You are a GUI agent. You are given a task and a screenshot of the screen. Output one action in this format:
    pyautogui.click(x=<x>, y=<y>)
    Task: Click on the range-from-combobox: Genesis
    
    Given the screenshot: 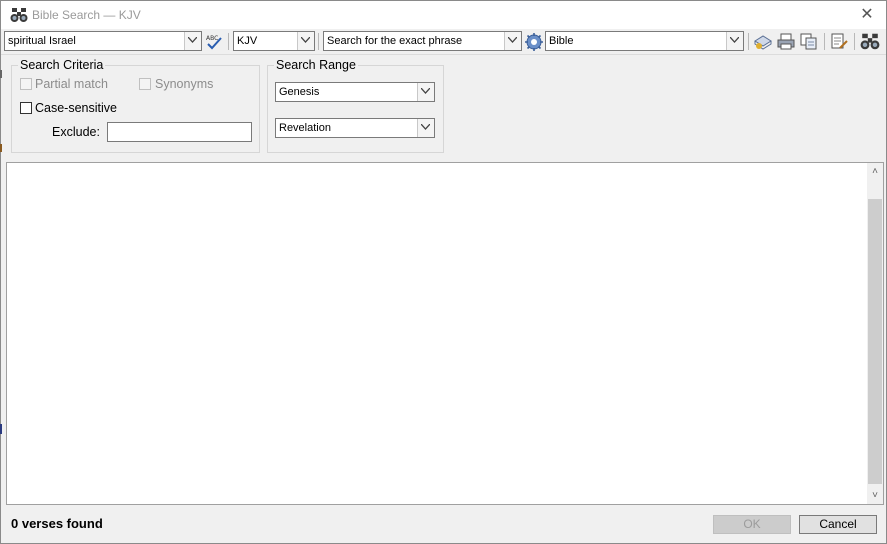 What is the action you would take?
    pyautogui.click(x=355, y=92)
    